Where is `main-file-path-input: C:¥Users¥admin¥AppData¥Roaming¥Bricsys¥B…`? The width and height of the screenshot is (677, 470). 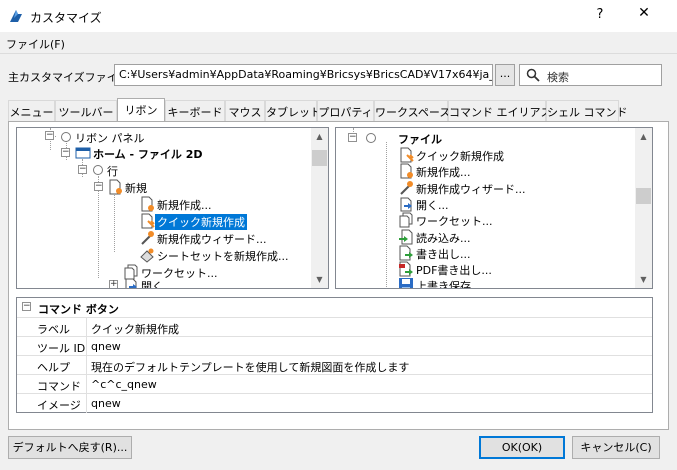
main-file-path-input: C:¥Users¥admin¥AppData¥Roaming¥Bricsys¥B… is located at coordinates (303, 75).